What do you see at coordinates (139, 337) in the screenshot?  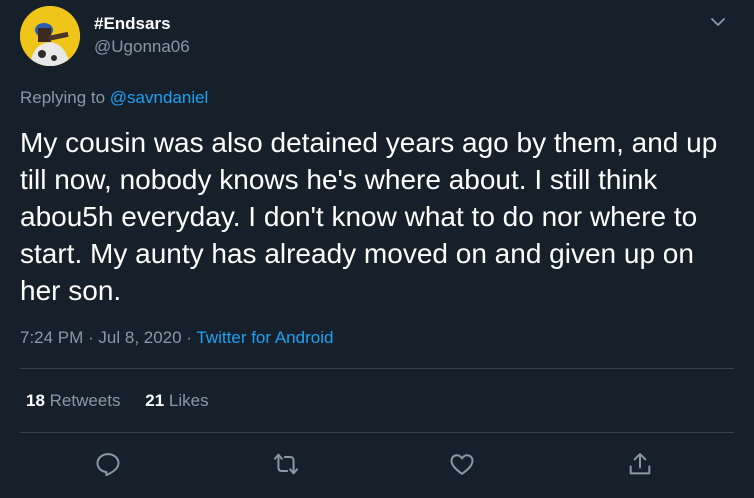 I see `tweet-date: Jul 8, 2020` at bounding box center [139, 337].